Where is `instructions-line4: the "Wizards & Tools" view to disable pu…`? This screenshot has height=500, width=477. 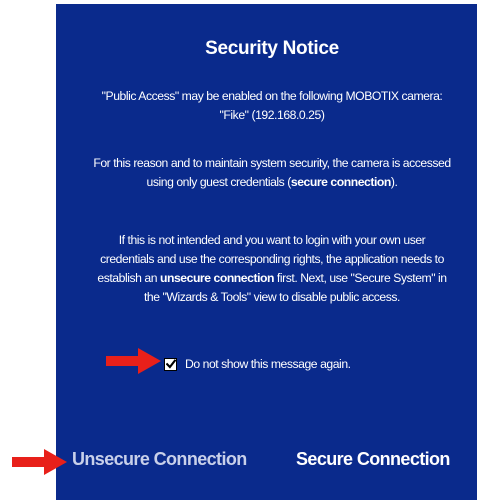
instructions-line4: the "Wizards & Tools" view to disable pu… is located at coordinates (272, 297).